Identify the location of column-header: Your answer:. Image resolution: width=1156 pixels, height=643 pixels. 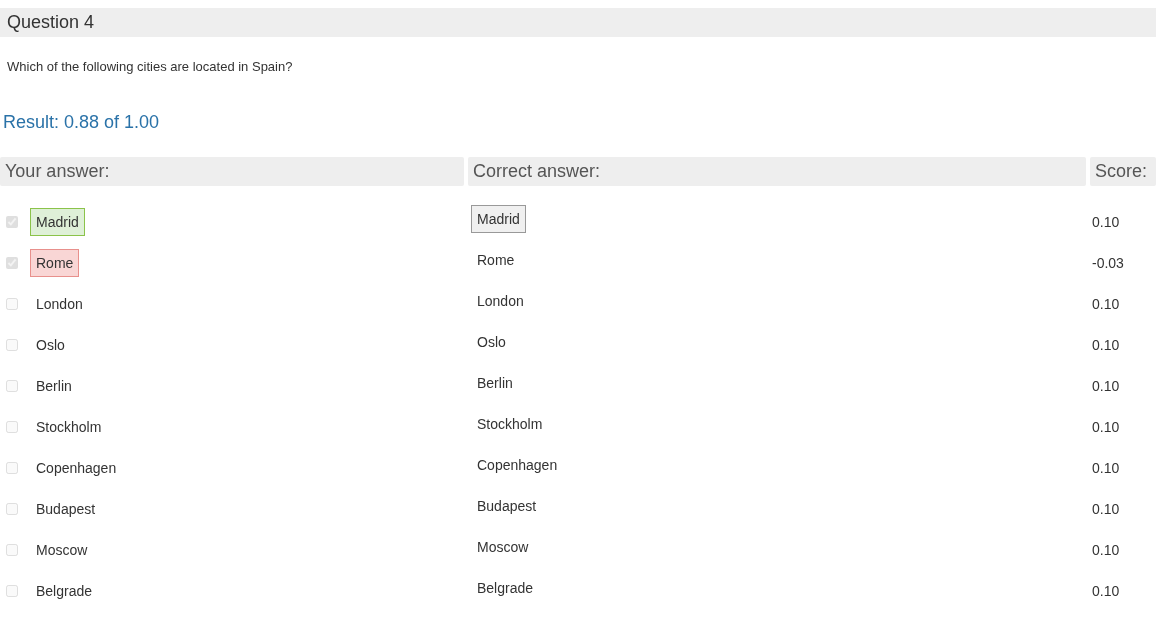
(232, 171).